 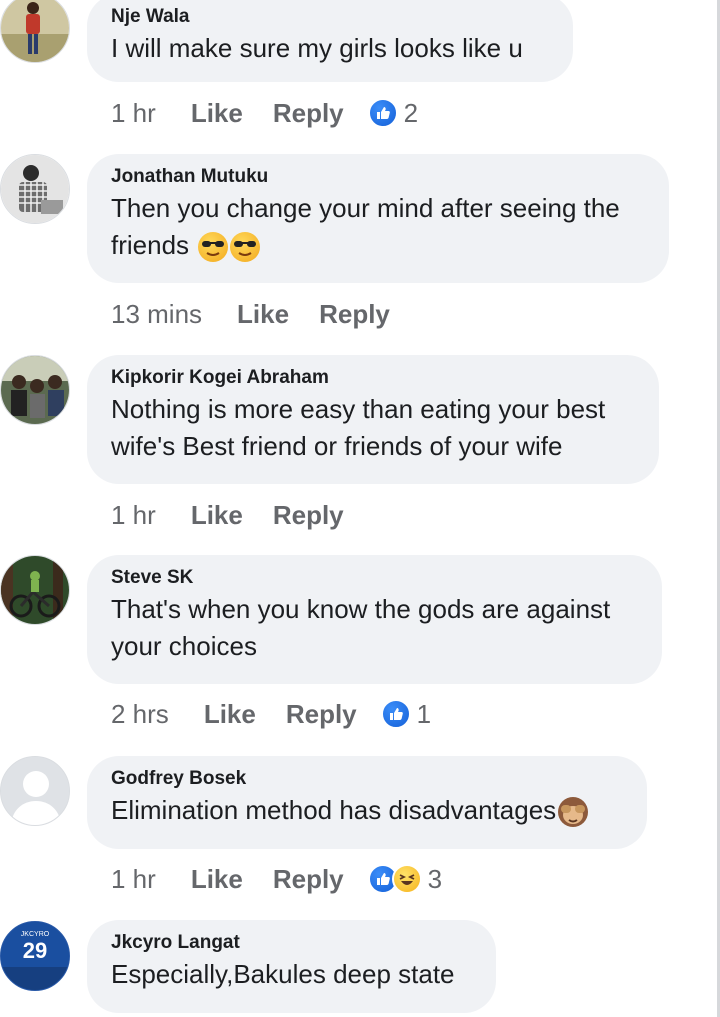 What do you see at coordinates (35, 934) in the screenshot?
I see `avatar-jersey-name: JKCYRO` at bounding box center [35, 934].